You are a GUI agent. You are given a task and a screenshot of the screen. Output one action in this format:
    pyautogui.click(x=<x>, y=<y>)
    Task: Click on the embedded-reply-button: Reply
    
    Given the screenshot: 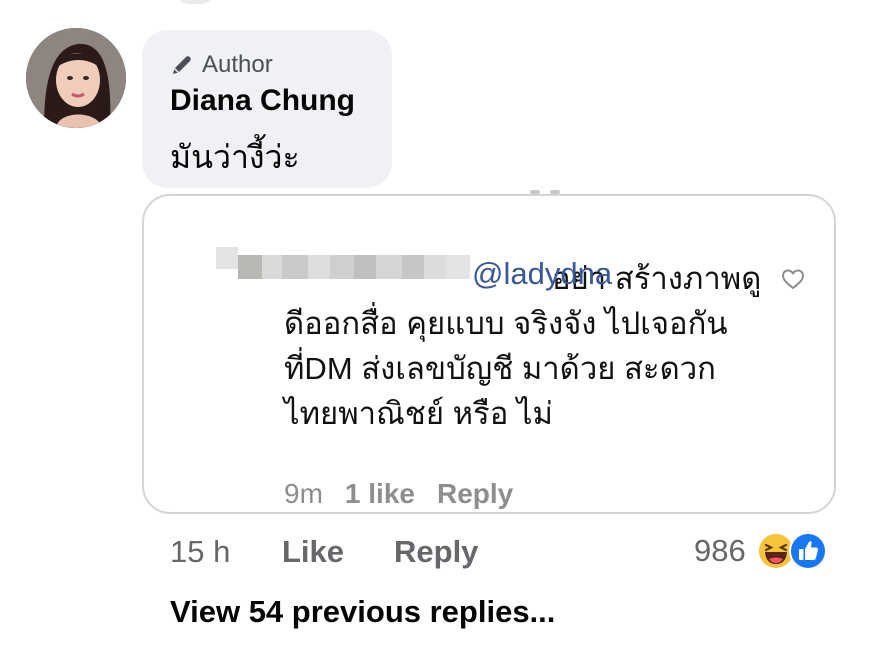 What is the action you would take?
    pyautogui.click(x=475, y=493)
    